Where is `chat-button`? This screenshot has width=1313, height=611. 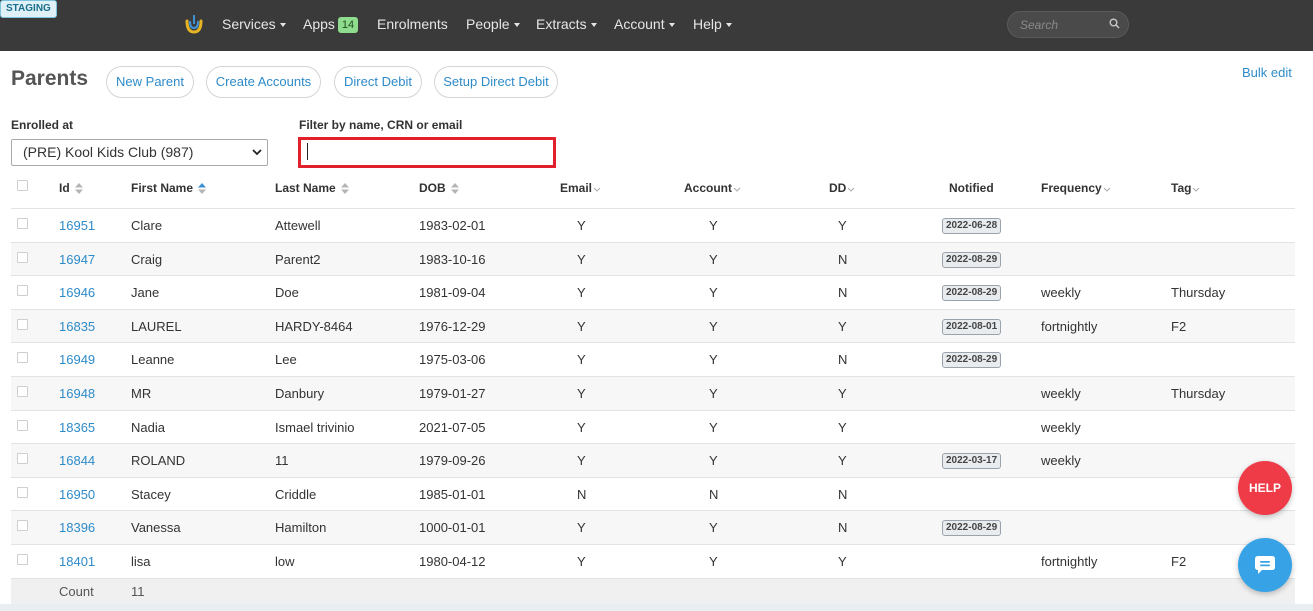 chat-button is located at coordinates (1265, 565).